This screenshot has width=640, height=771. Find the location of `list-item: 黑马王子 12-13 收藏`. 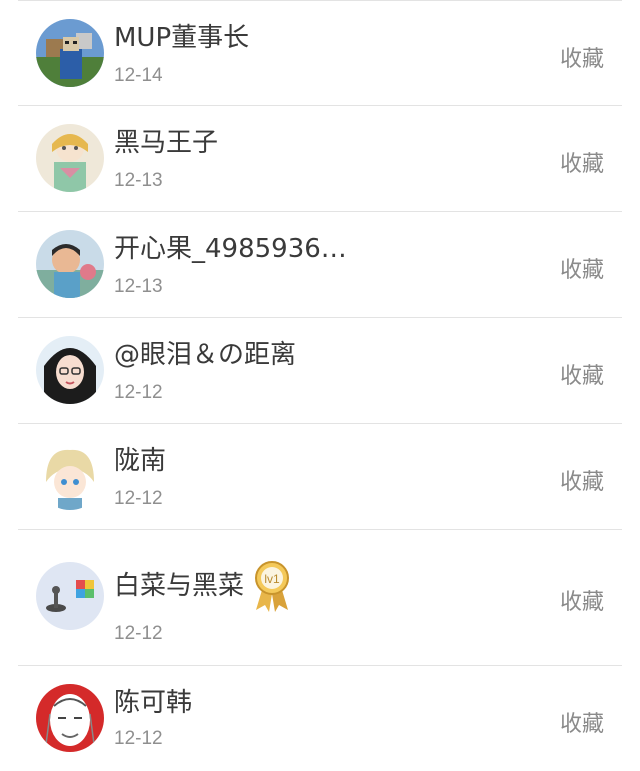

list-item: 黑马王子 12-13 收藏 is located at coordinates (320, 159).